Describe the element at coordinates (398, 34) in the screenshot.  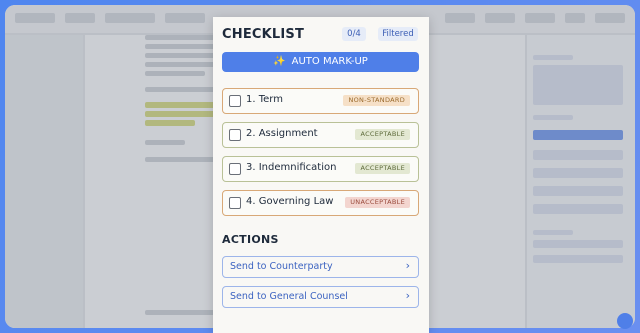
I see `filter-button: Filtered` at that location.